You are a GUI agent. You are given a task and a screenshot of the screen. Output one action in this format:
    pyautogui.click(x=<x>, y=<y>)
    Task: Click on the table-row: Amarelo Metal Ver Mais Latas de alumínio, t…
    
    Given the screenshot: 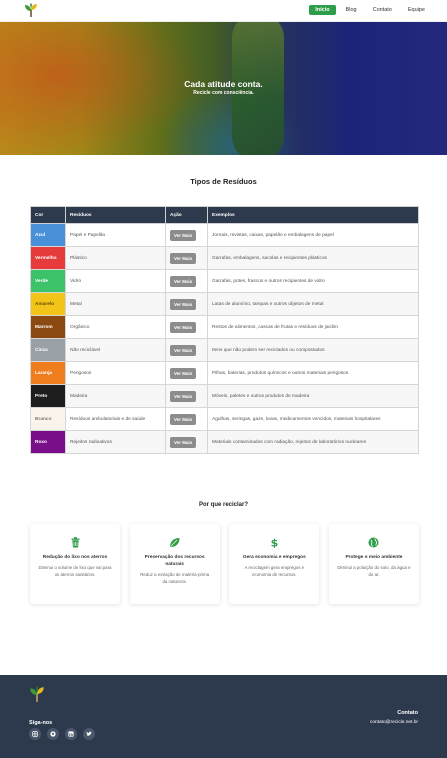 What is the action you would take?
    pyautogui.click(x=224, y=304)
    